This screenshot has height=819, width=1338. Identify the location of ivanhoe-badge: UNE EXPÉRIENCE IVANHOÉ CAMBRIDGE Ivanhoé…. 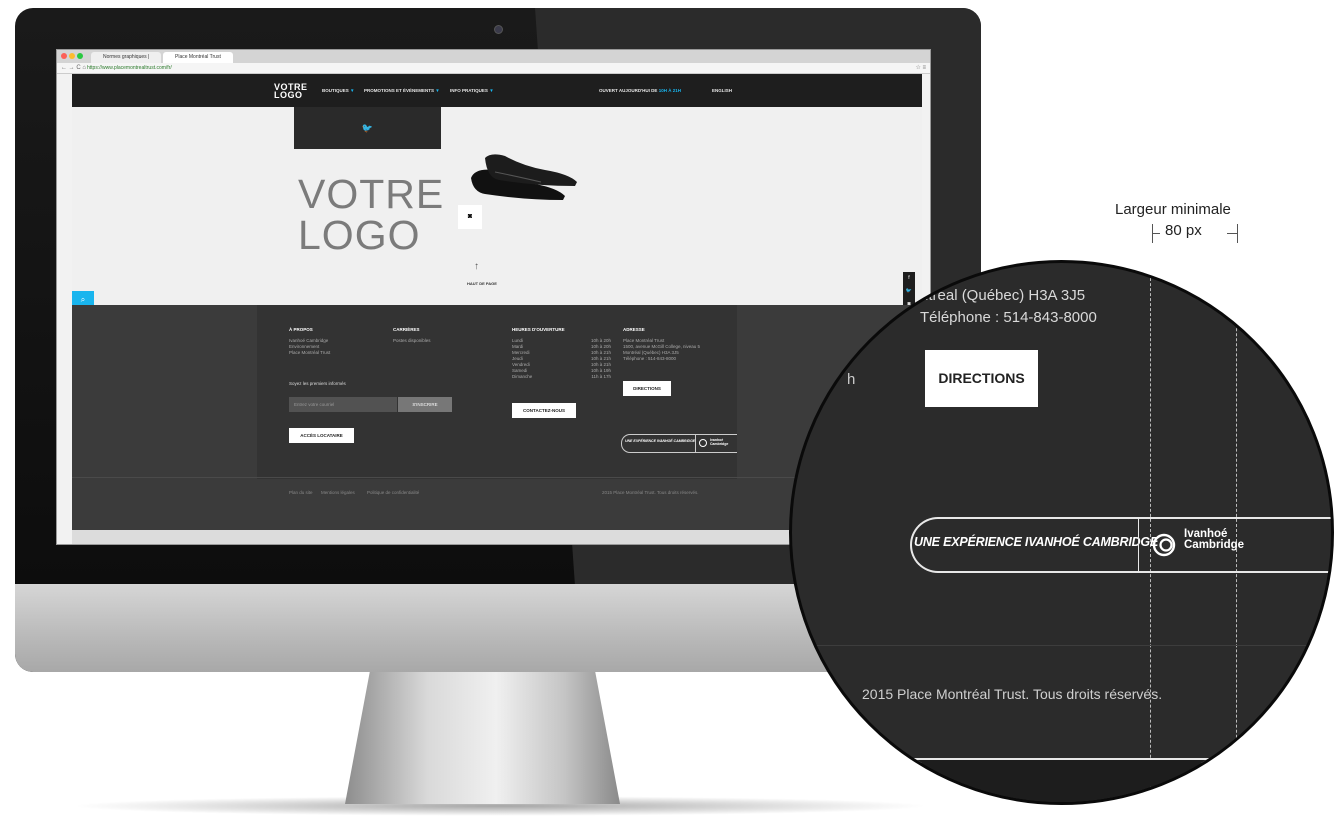
(679, 443).